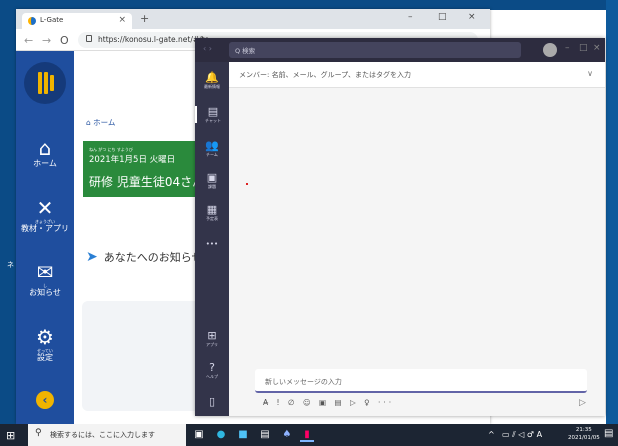 This screenshot has width=618, height=446. Describe the element at coordinates (153, 257) in the screenshot. I see `notice-title: あなたへのお知らせ` at that location.